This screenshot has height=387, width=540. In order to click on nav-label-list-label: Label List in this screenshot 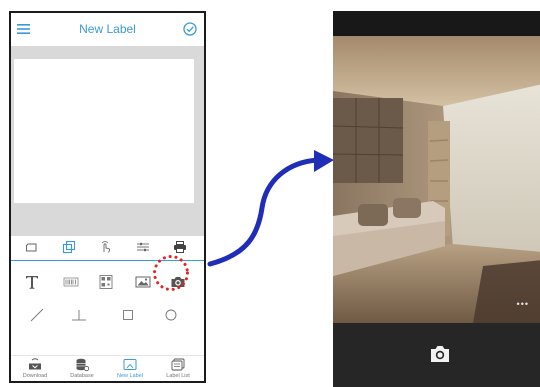, I will do `click(178, 376)`.